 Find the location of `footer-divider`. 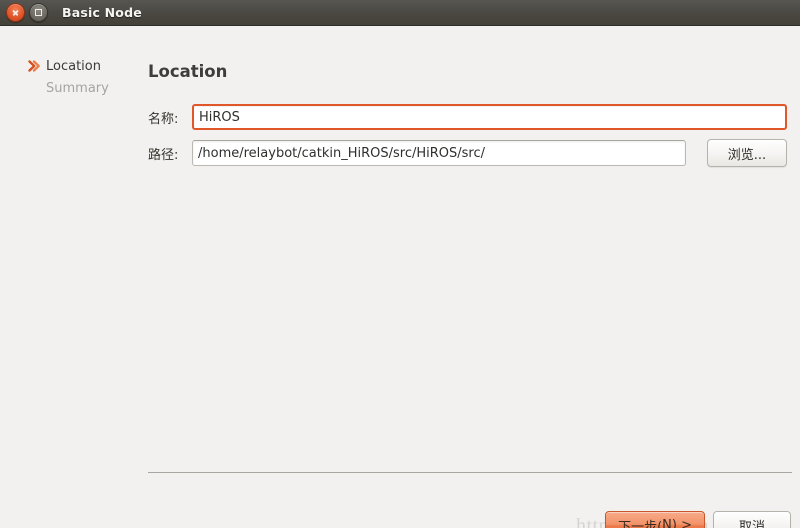

footer-divider is located at coordinates (470, 472).